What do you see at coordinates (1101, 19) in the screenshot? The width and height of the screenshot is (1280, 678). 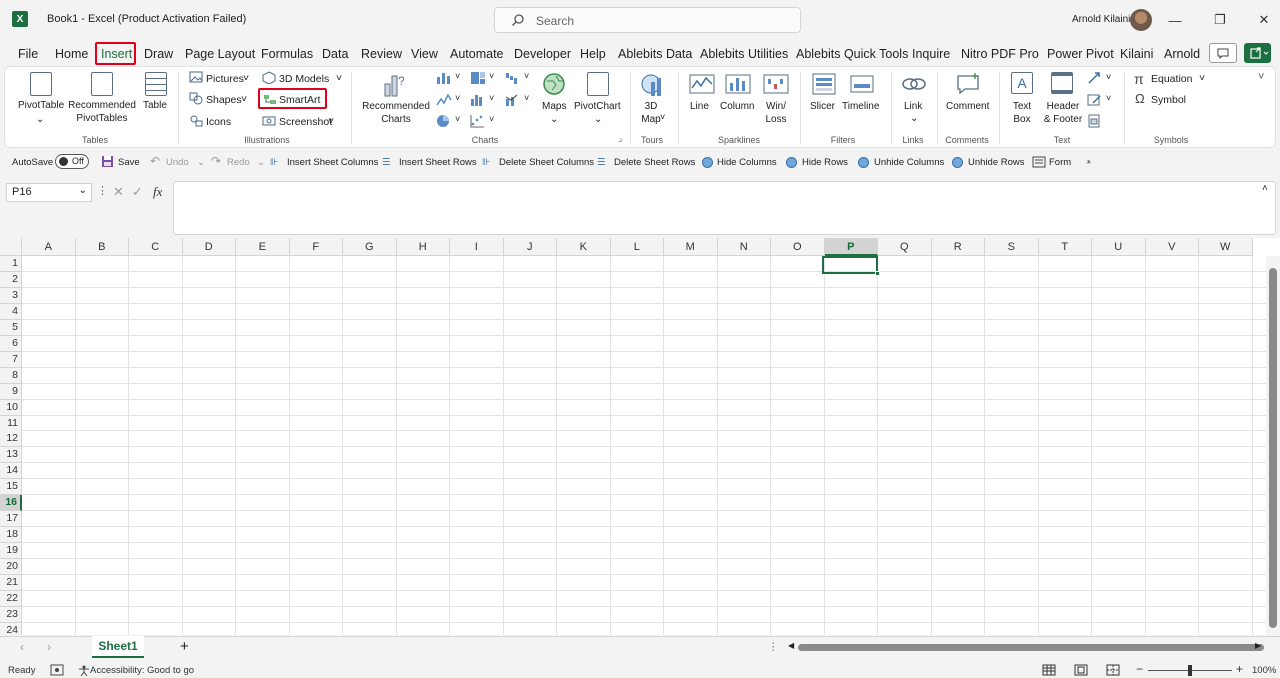 I see `user-name: Arnold Kilaini` at bounding box center [1101, 19].